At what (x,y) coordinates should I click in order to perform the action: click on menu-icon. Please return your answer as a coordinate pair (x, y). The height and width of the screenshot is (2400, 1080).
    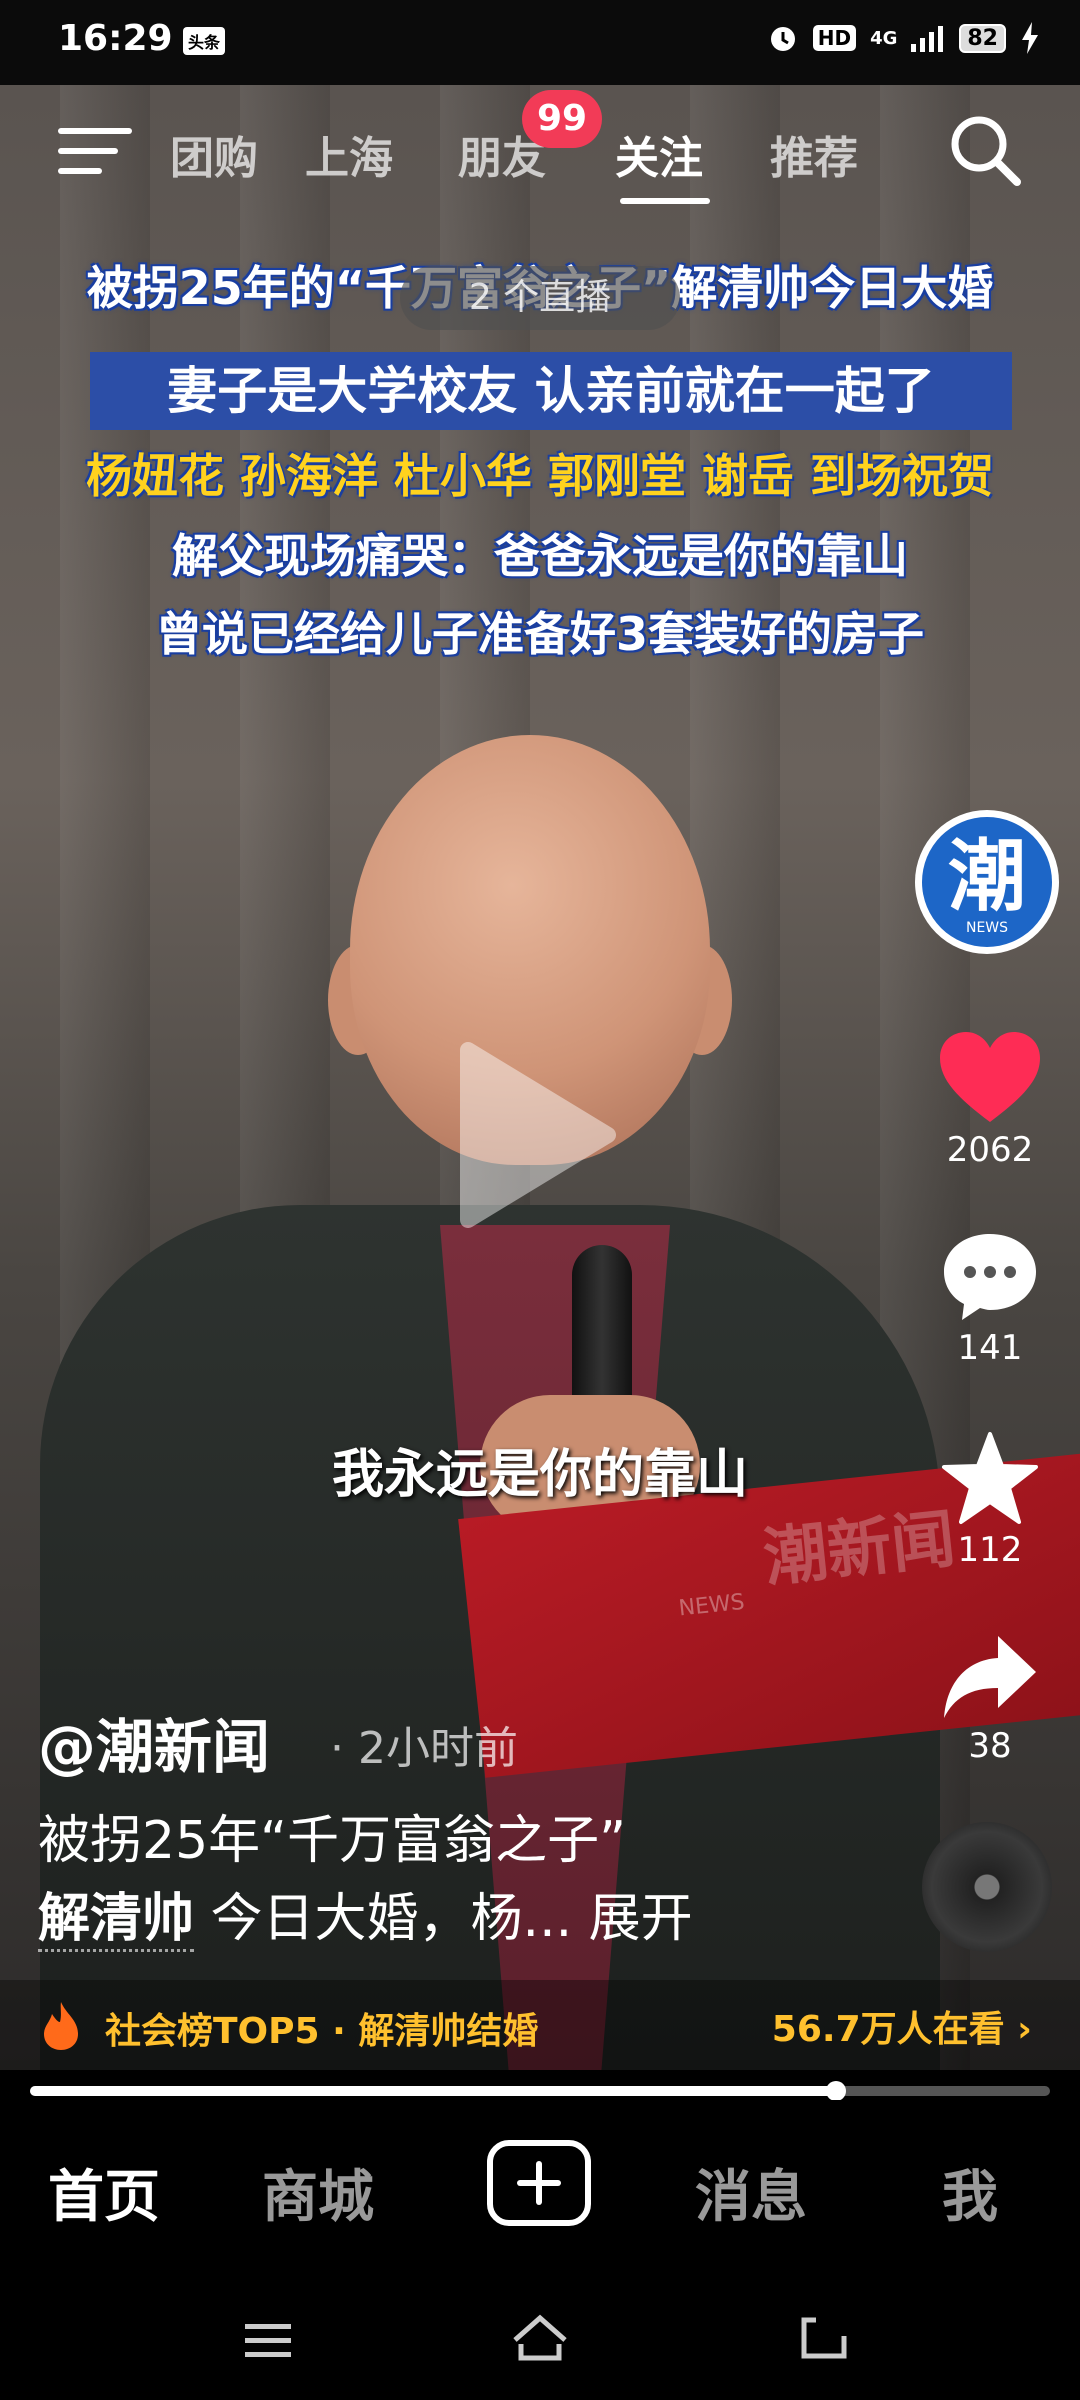
    Looking at the image, I should click on (95, 150).